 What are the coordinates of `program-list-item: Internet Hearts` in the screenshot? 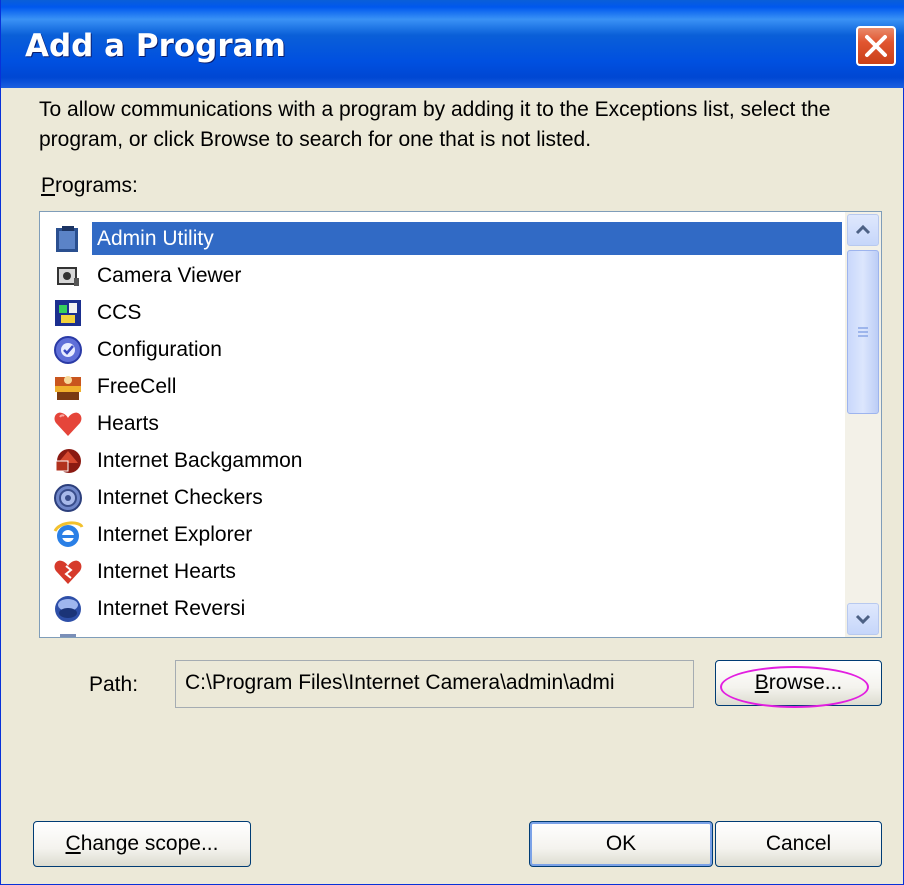 It's located at (452, 571).